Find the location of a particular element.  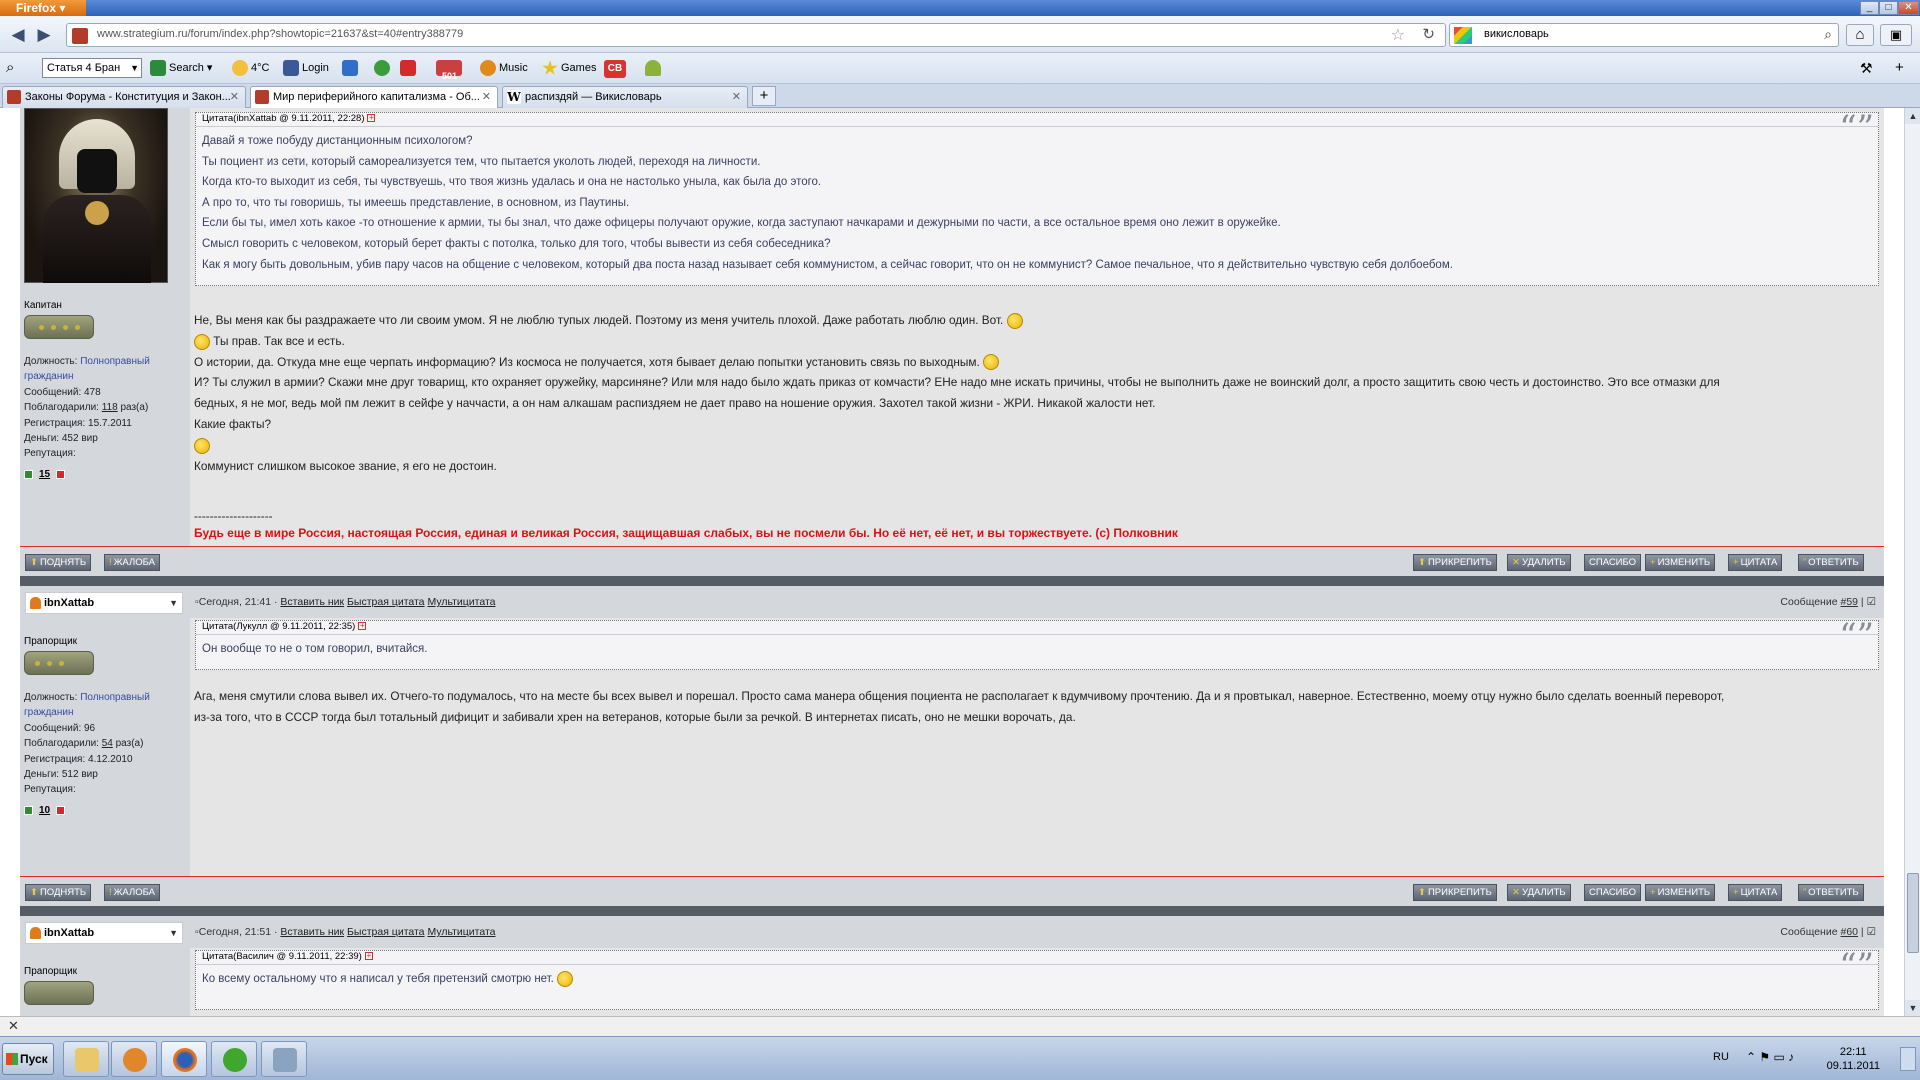

post-number-link: #59 is located at coordinates (1849, 602).